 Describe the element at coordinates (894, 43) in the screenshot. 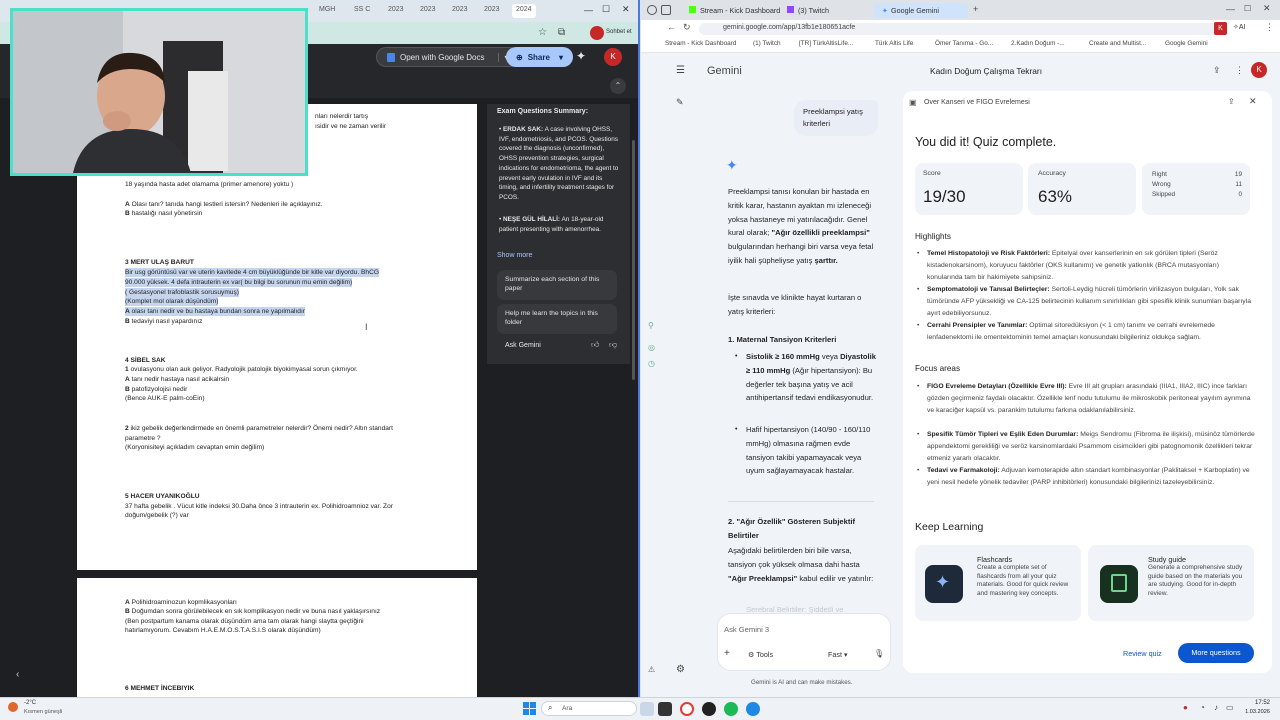

I see `bookmark-item: Türk Altis Life` at that location.